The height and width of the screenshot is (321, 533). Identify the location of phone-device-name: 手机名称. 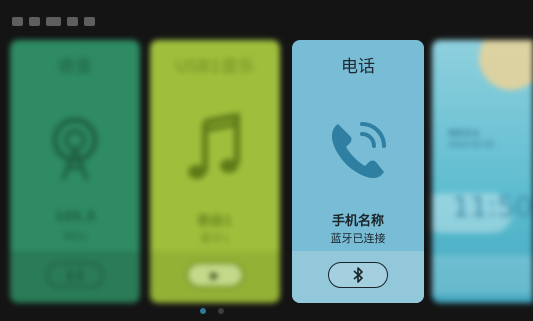
(357, 221).